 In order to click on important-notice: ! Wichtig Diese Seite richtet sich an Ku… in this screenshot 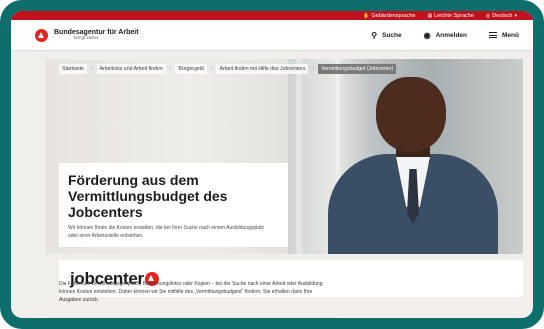, I will do `click(192, 322)`.